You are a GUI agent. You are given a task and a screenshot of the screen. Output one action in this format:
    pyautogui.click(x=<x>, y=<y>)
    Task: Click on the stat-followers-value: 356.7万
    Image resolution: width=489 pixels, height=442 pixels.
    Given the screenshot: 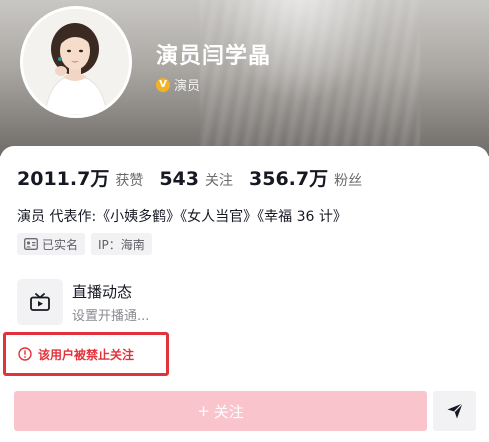 What is the action you would take?
    pyautogui.click(x=289, y=179)
    